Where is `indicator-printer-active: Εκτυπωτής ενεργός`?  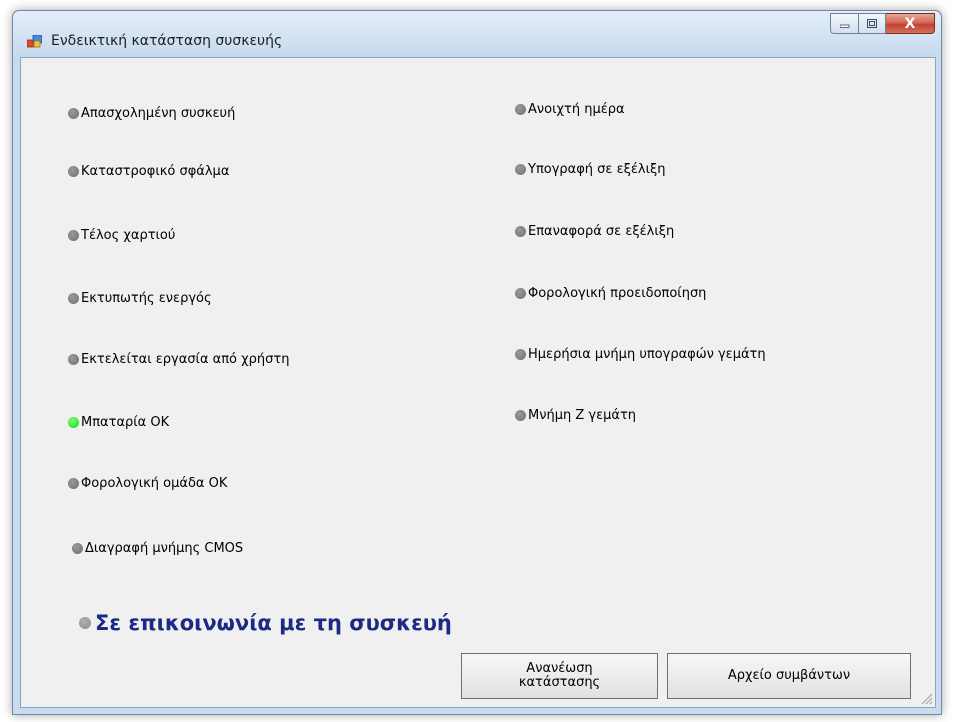
indicator-printer-active: Εκτυπωτής ενεργός is located at coordinates (140, 298).